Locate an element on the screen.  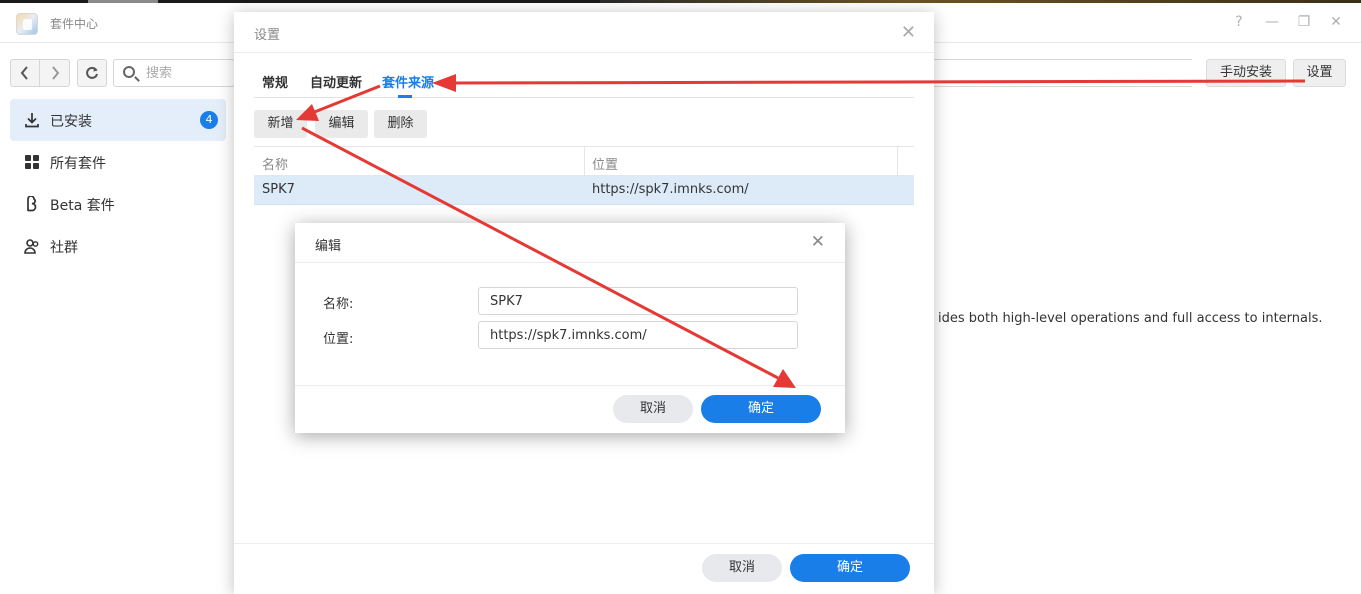
refresh-button is located at coordinates (92, 73).